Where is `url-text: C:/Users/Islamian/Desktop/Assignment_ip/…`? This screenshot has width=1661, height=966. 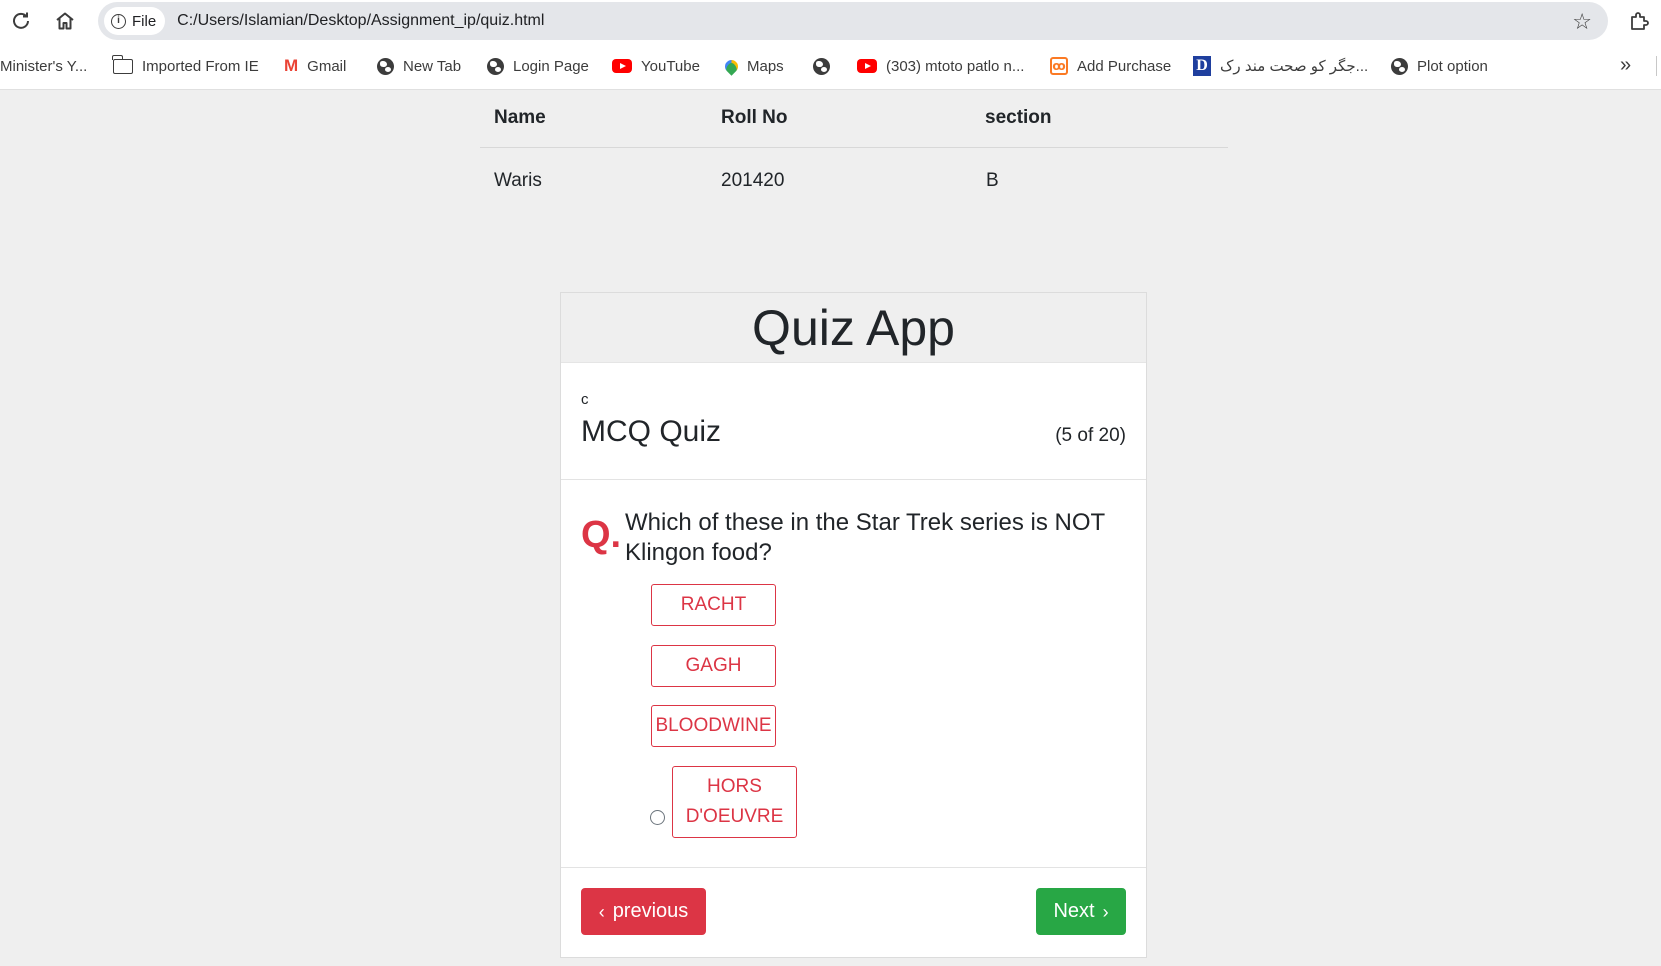 url-text: C:/Users/Islamian/Desktop/Assignment_ip/… is located at coordinates (360, 21).